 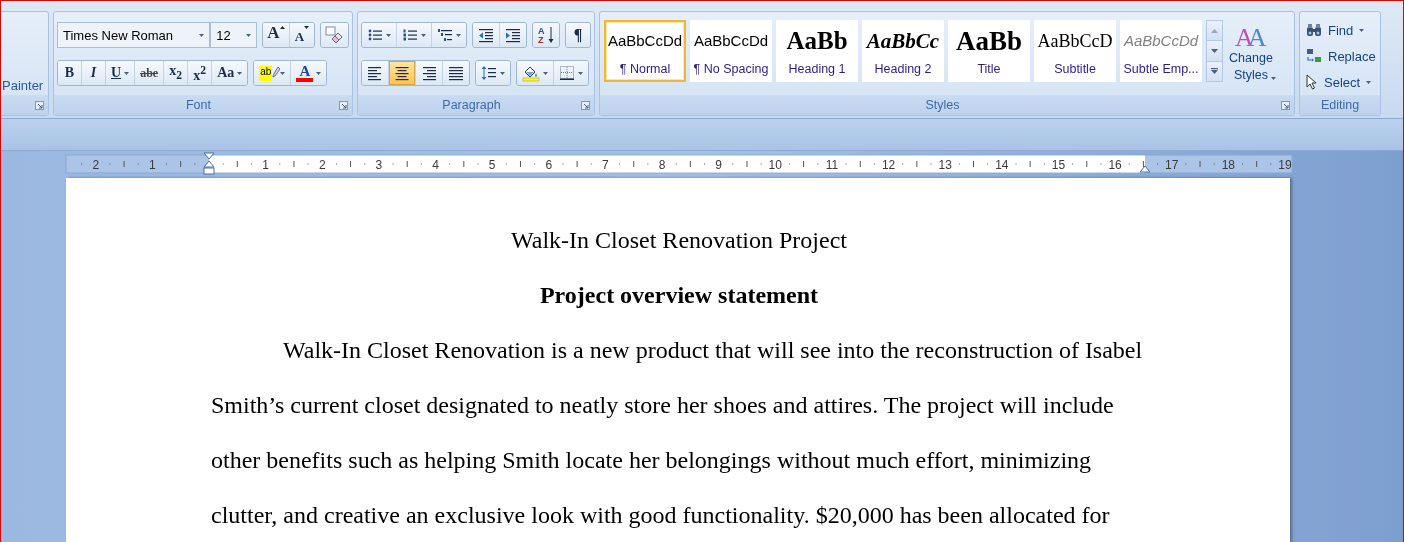 What do you see at coordinates (1214, 71) in the screenshot?
I see `more-icon` at bounding box center [1214, 71].